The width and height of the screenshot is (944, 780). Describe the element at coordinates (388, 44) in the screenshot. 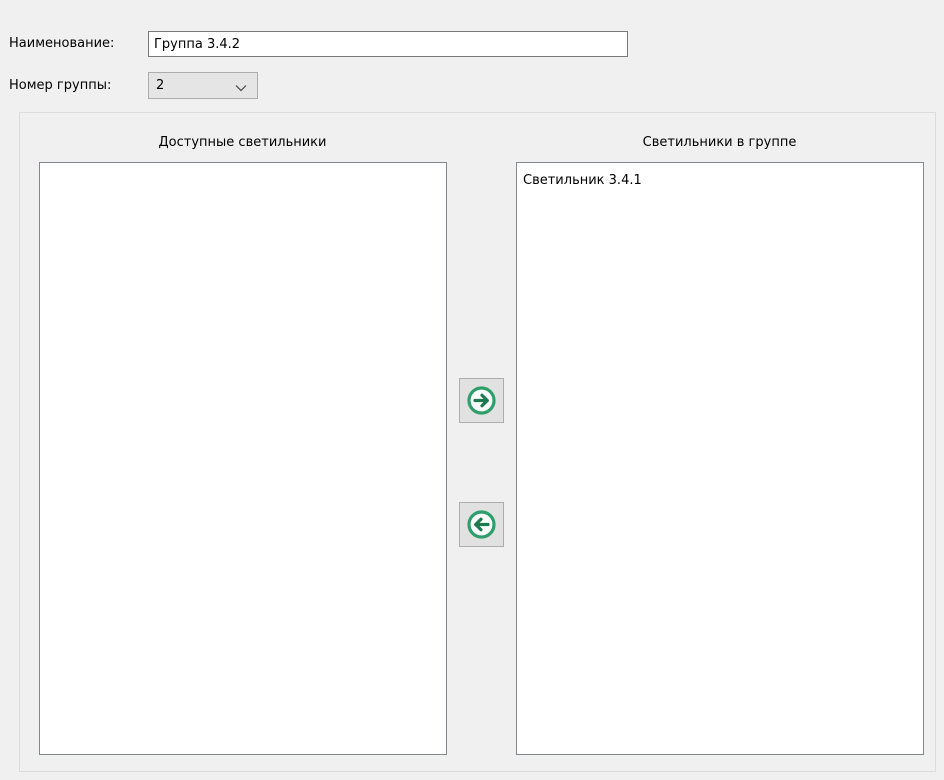

I see `name-input` at that location.